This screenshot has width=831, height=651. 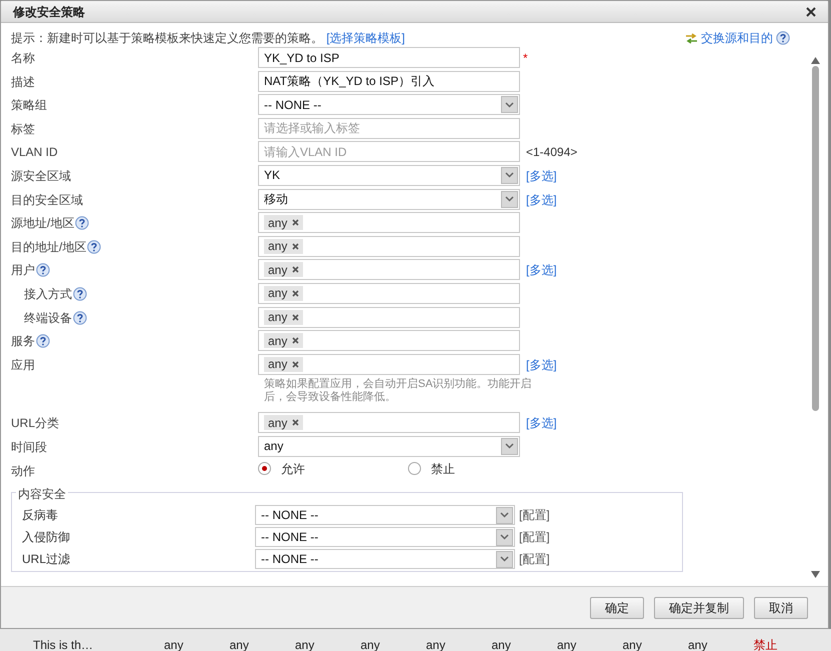 What do you see at coordinates (815, 60) in the screenshot?
I see `scroll-up-icon` at bounding box center [815, 60].